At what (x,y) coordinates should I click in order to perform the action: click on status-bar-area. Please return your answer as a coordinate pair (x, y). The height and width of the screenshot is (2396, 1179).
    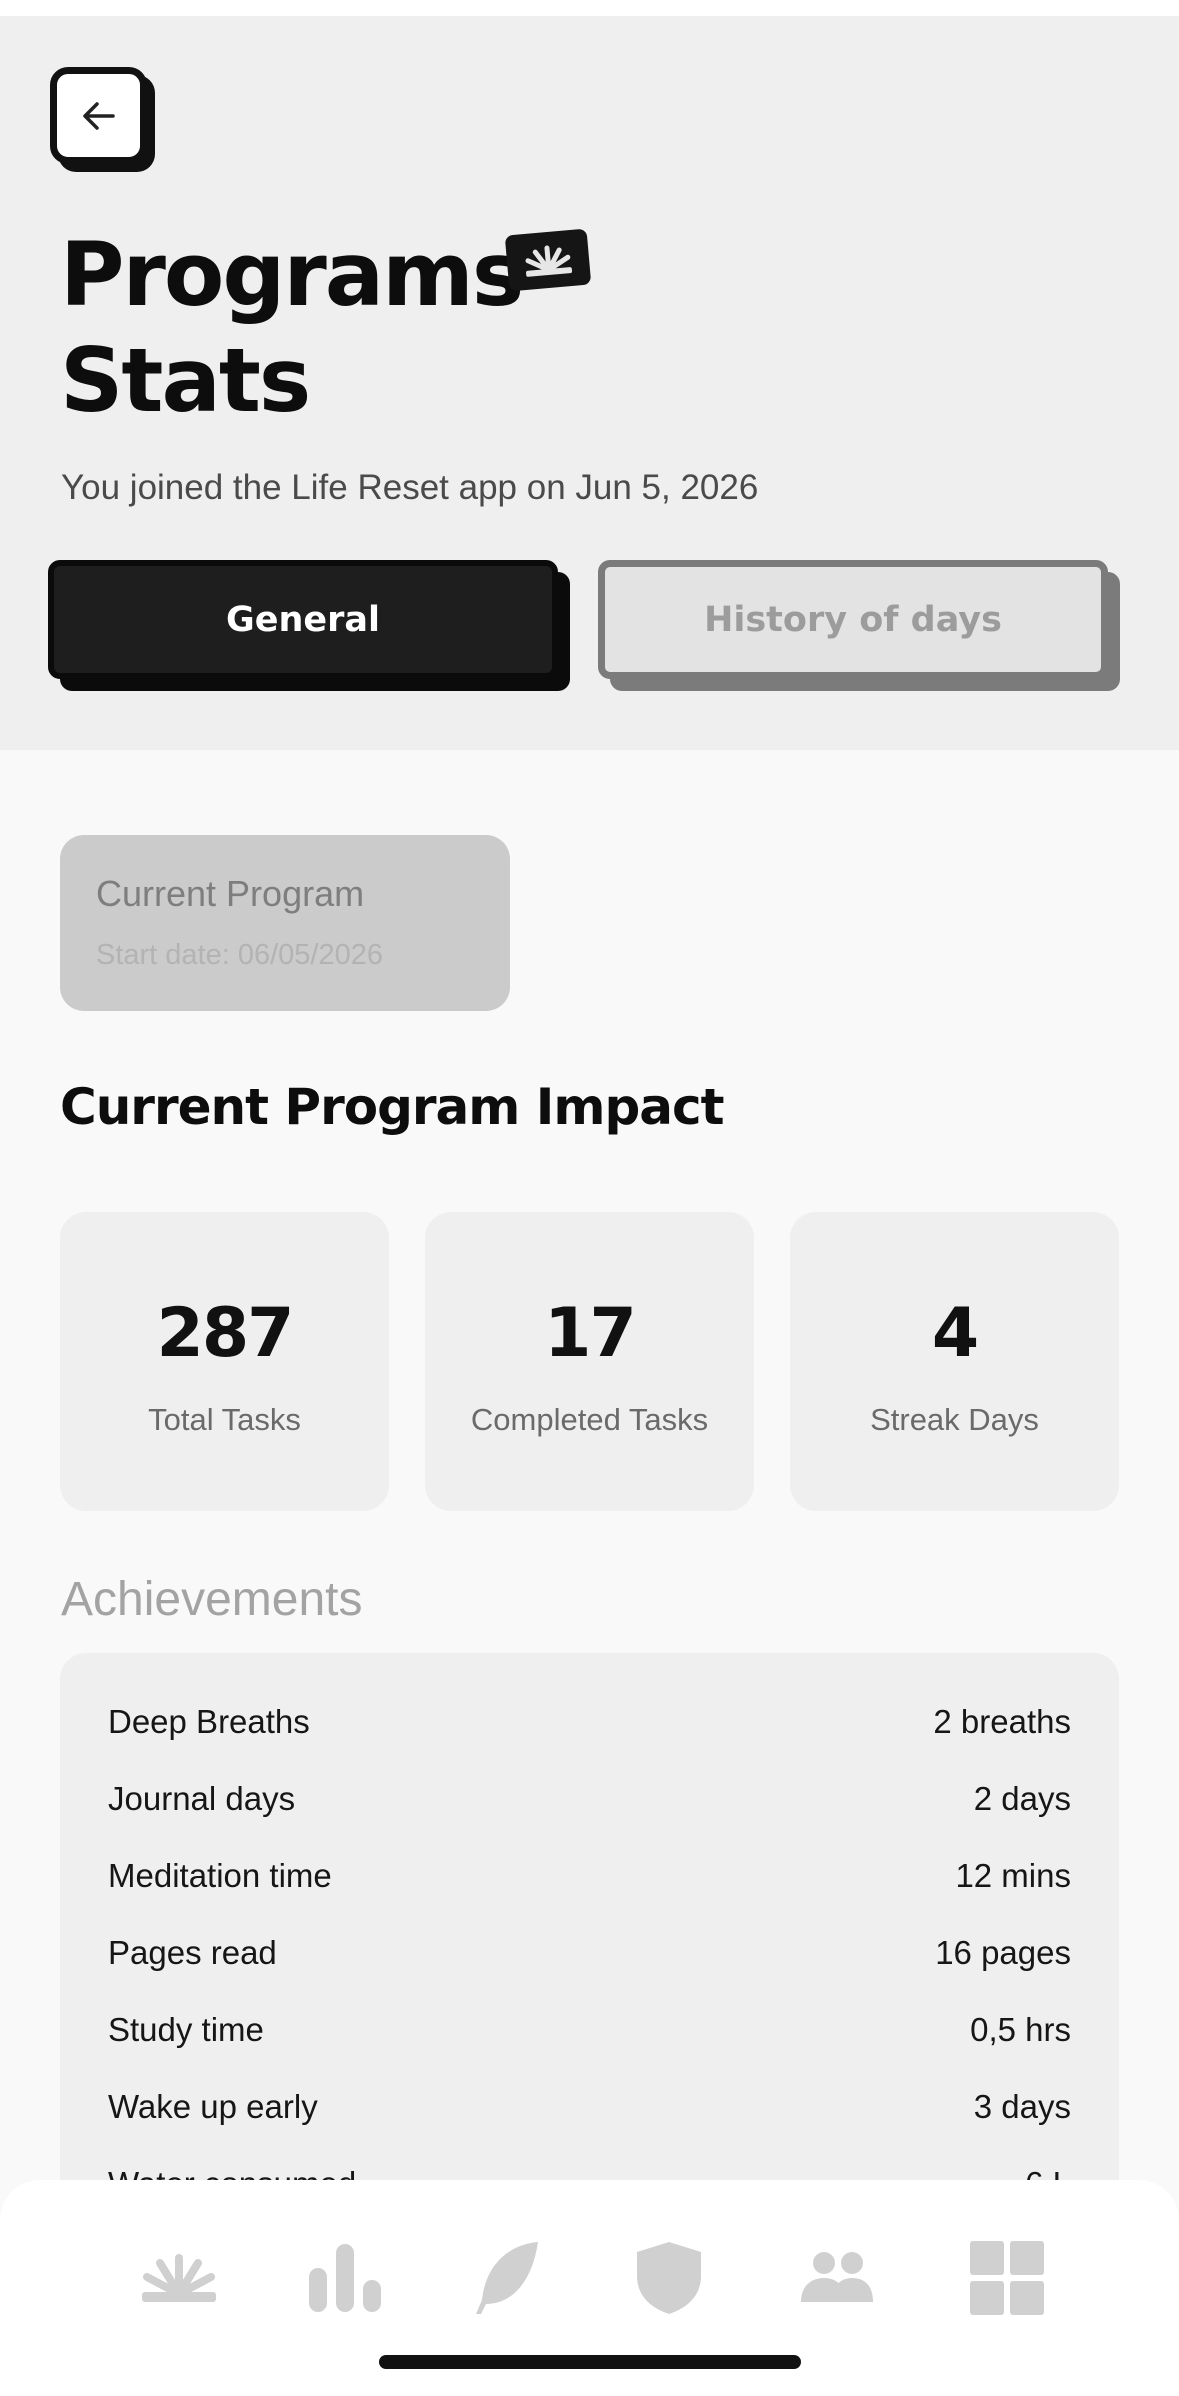
    Looking at the image, I should click on (589, 8).